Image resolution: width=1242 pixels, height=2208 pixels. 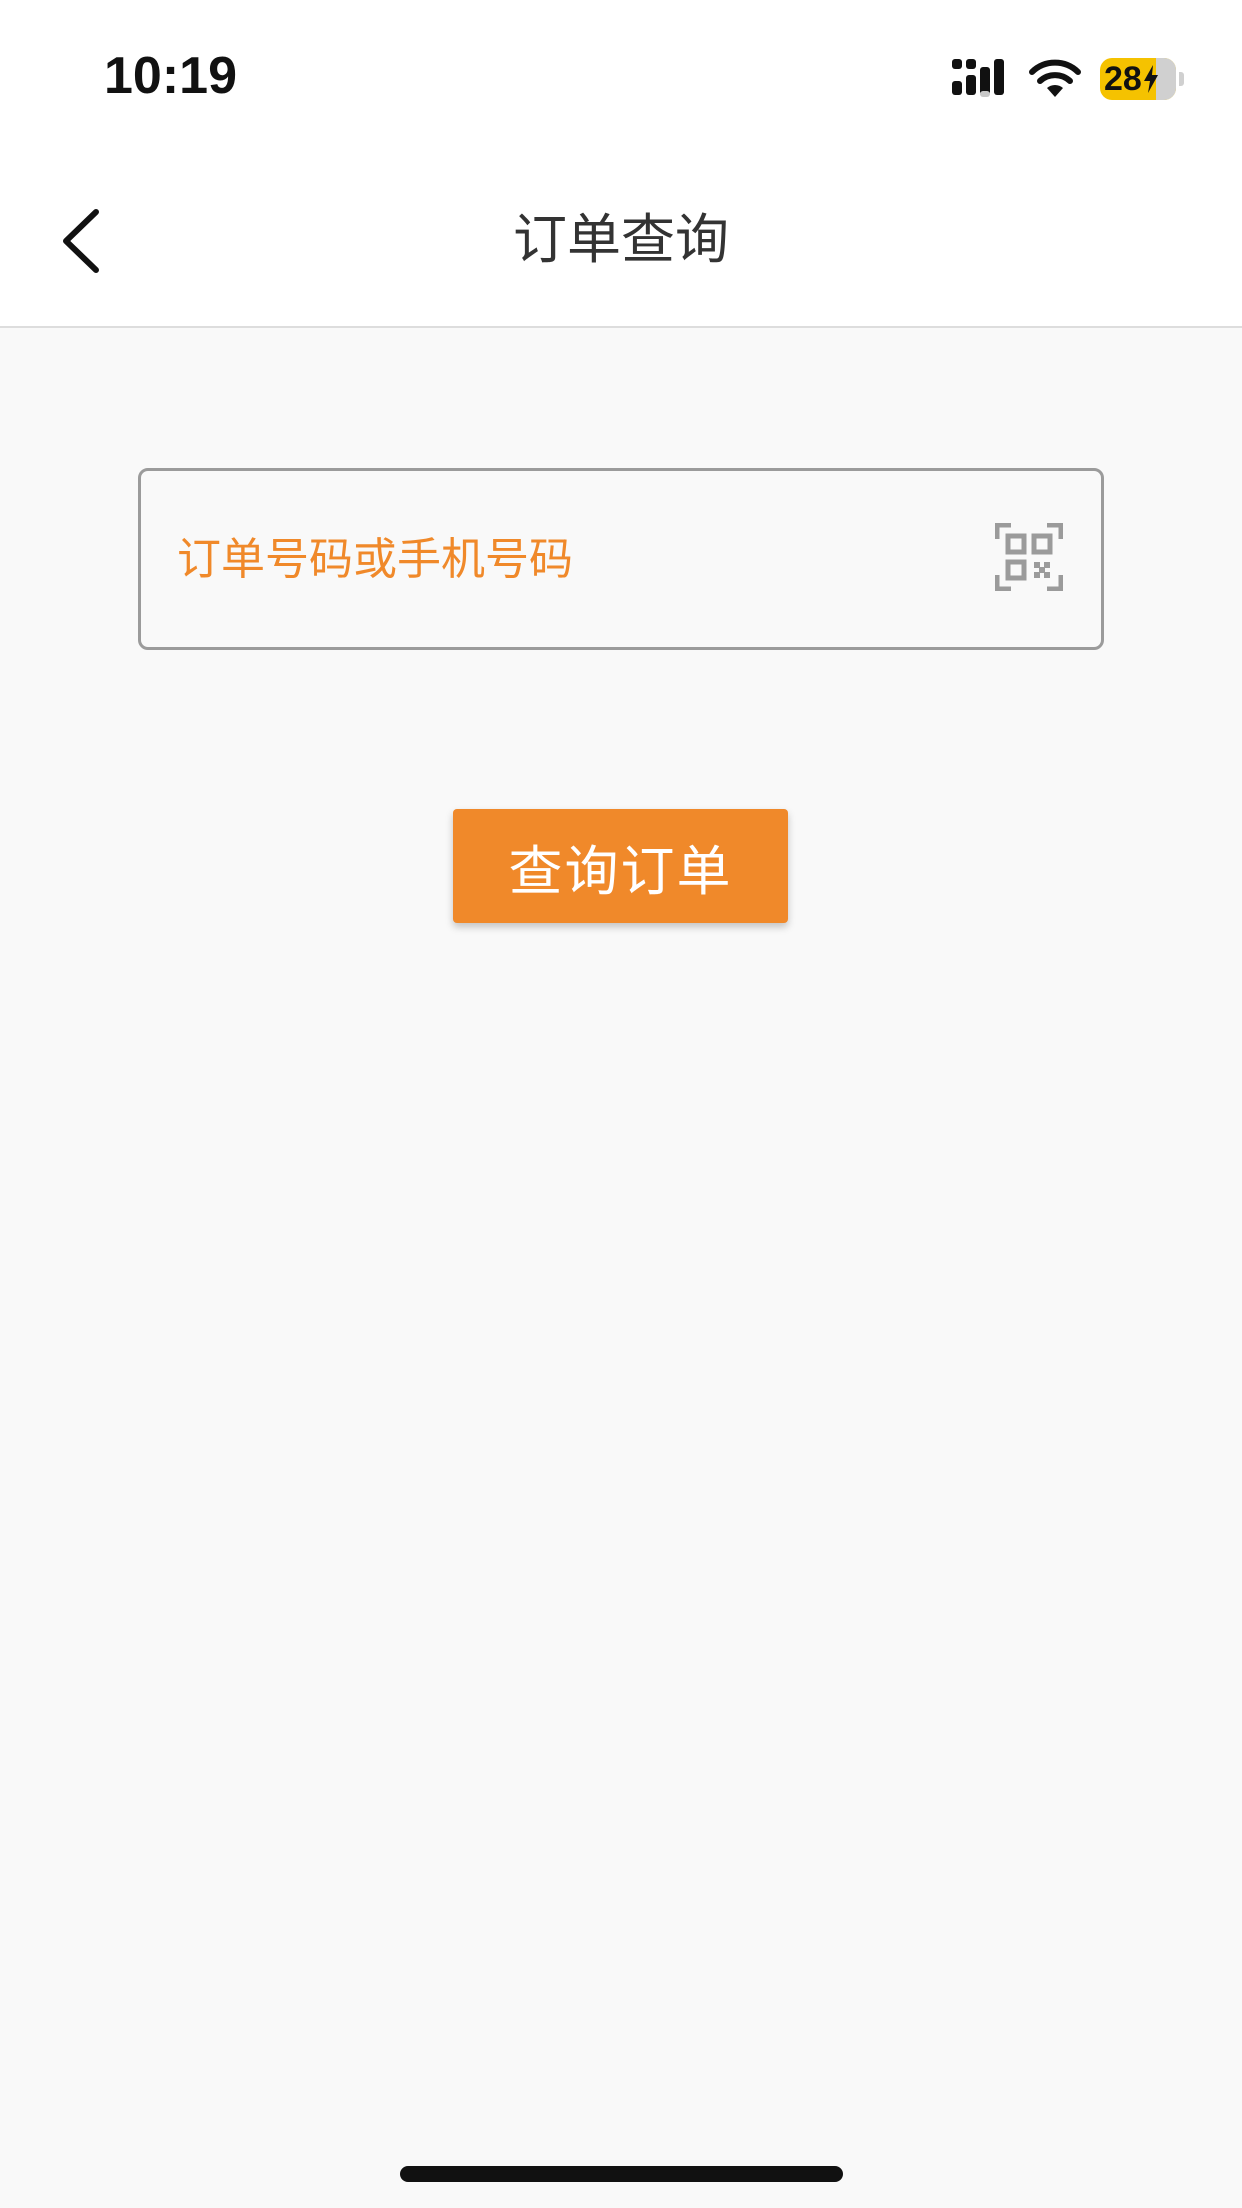 I want to click on order-search-input, so click(x=567, y=559).